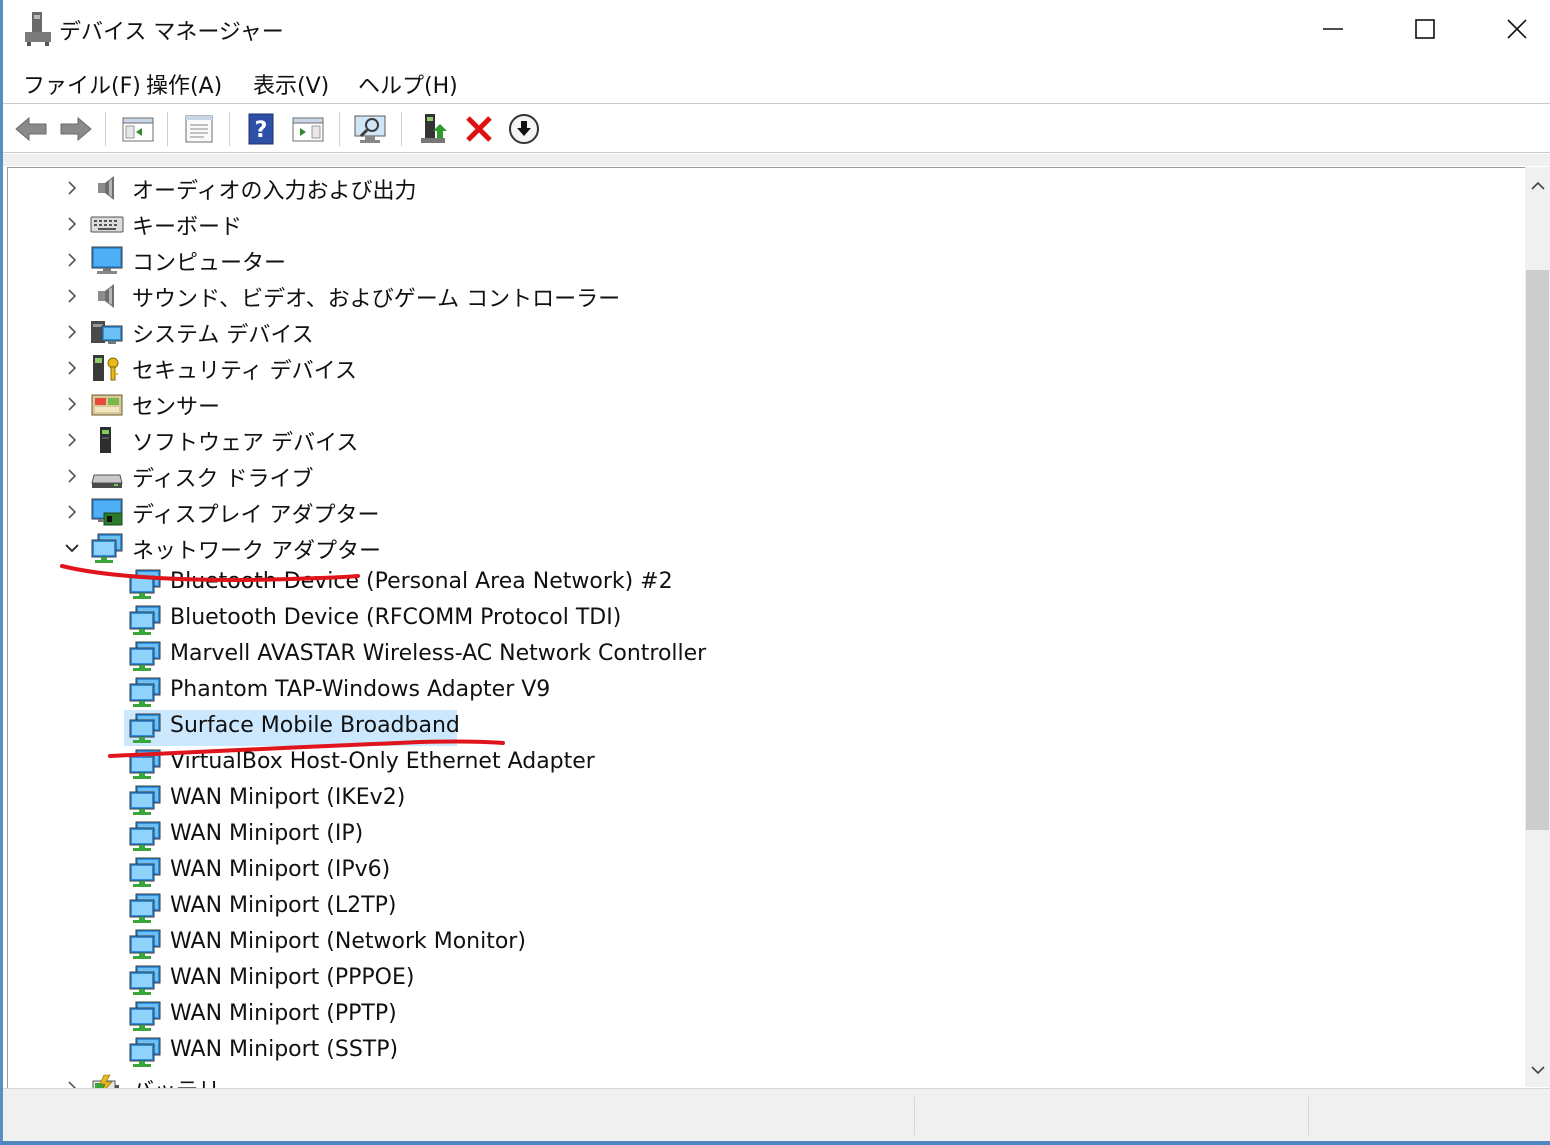  I want to click on forward-button, so click(76, 129).